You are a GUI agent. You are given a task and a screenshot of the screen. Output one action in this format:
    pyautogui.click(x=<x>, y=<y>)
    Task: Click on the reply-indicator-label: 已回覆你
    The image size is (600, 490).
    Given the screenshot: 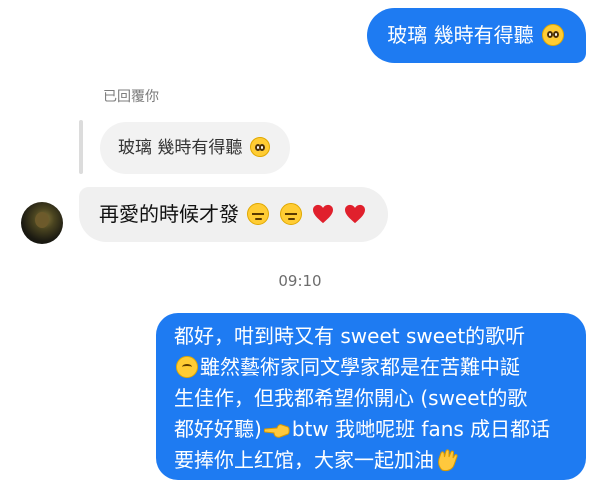 What is the action you would take?
    pyautogui.click(x=131, y=97)
    